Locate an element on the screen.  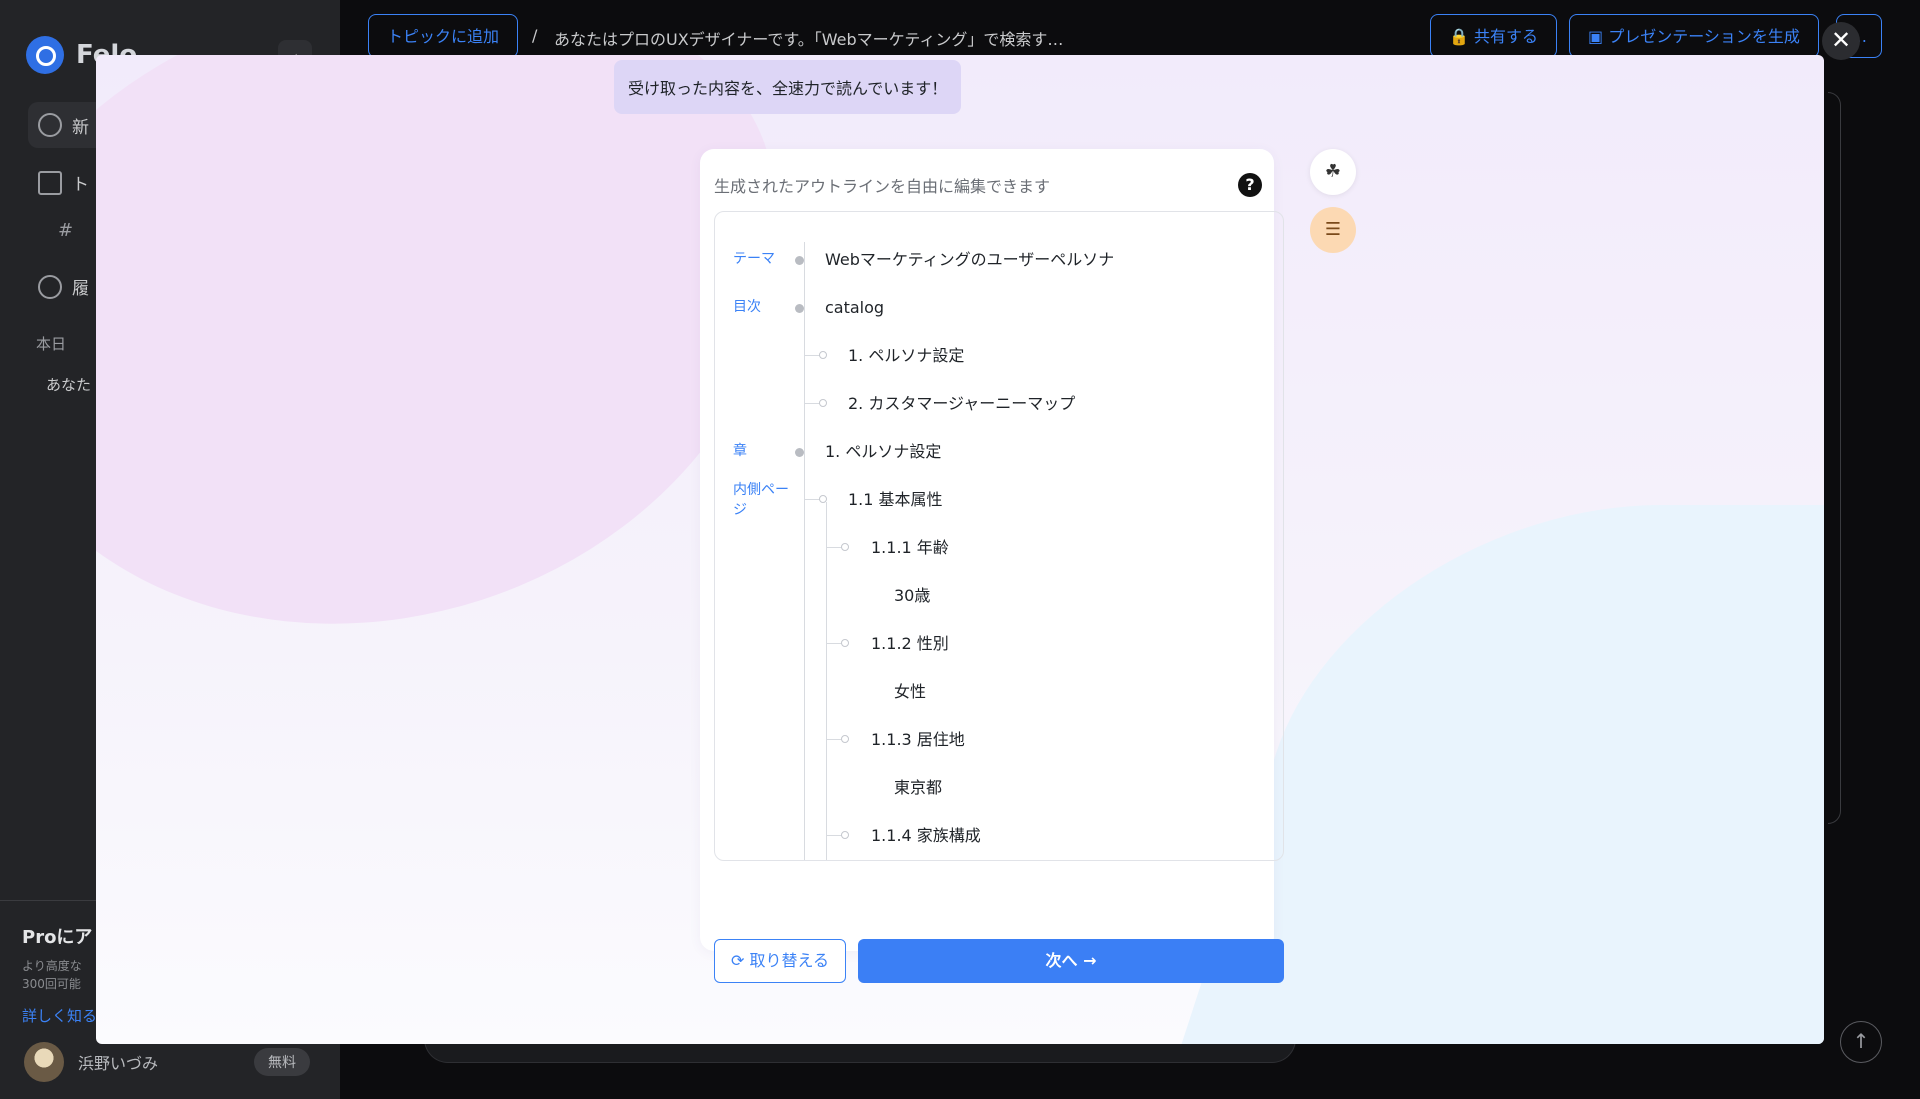
subsection-value: 30歳 is located at coordinates (912, 596).